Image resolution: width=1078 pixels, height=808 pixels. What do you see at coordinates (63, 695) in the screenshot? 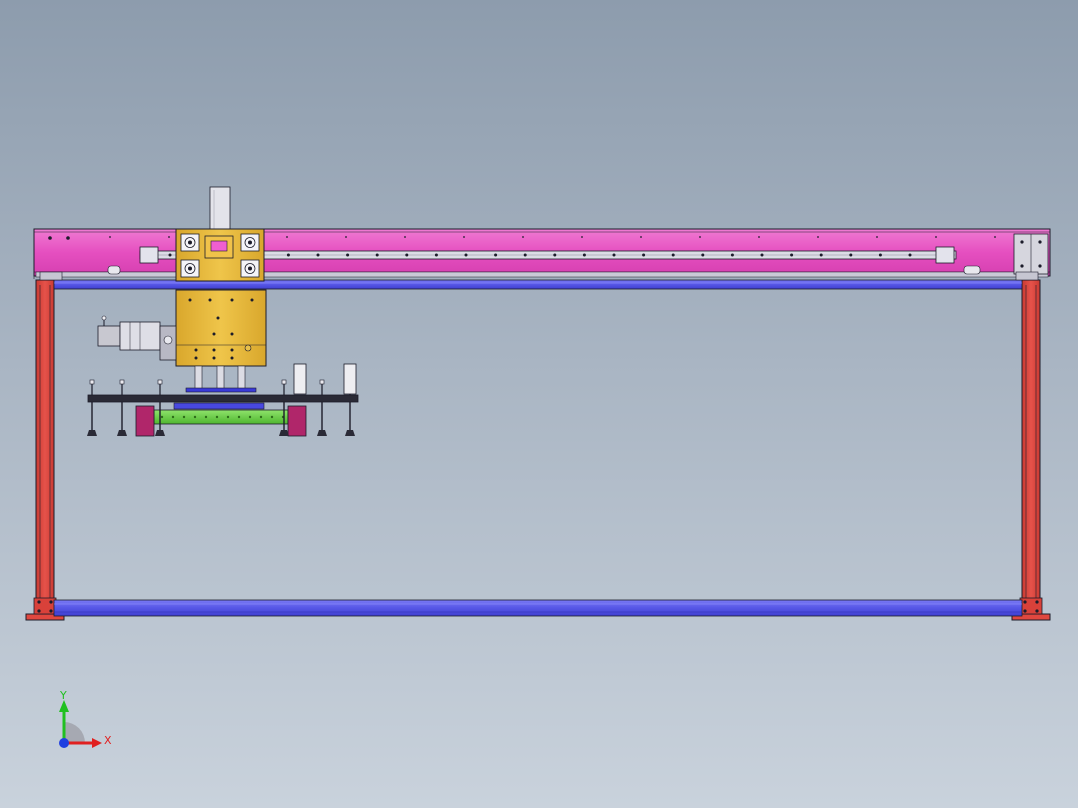
I see `triad-y-label: Y` at bounding box center [63, 695].